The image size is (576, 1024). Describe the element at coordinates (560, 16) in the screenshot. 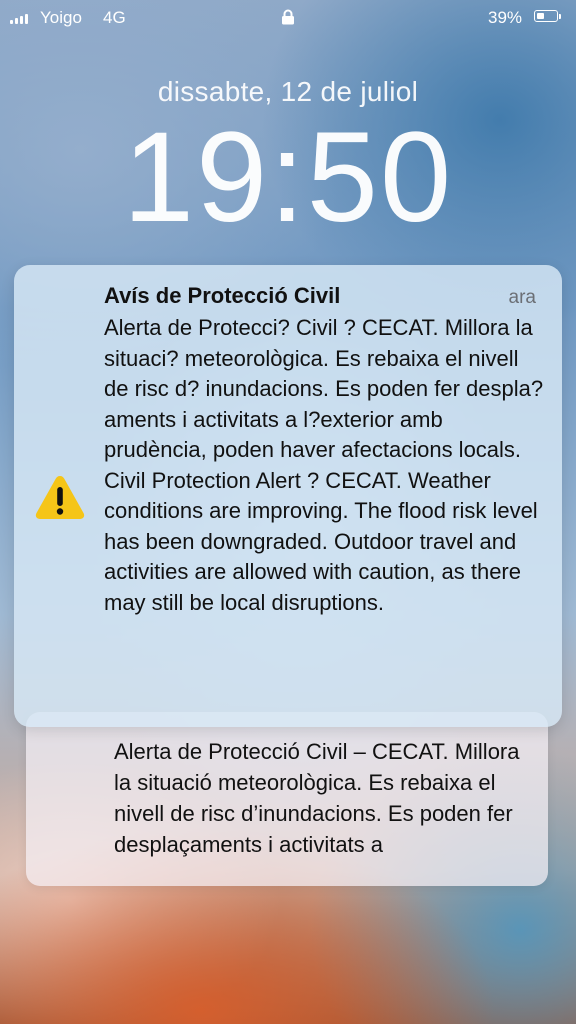

I see `battery-tip` at that location.